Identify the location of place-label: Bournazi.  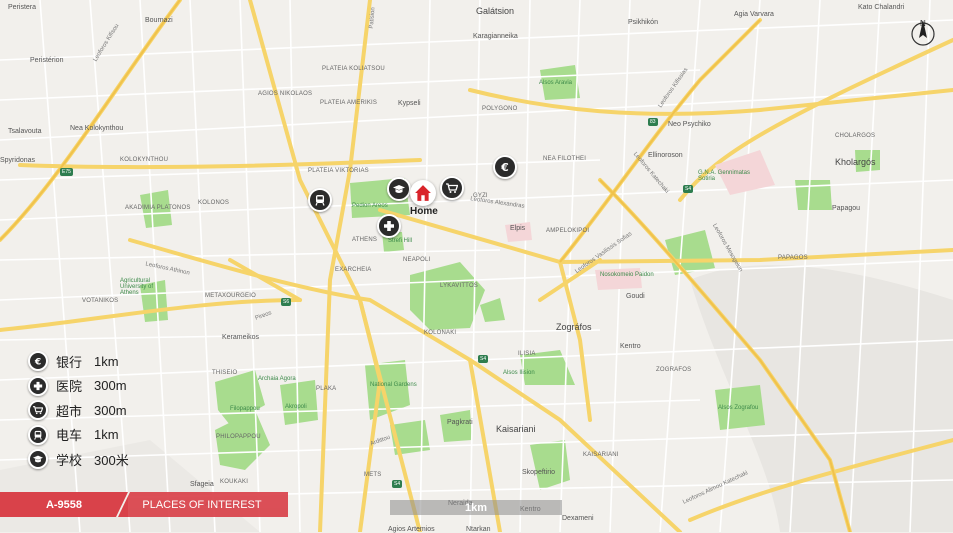
(159, 20).